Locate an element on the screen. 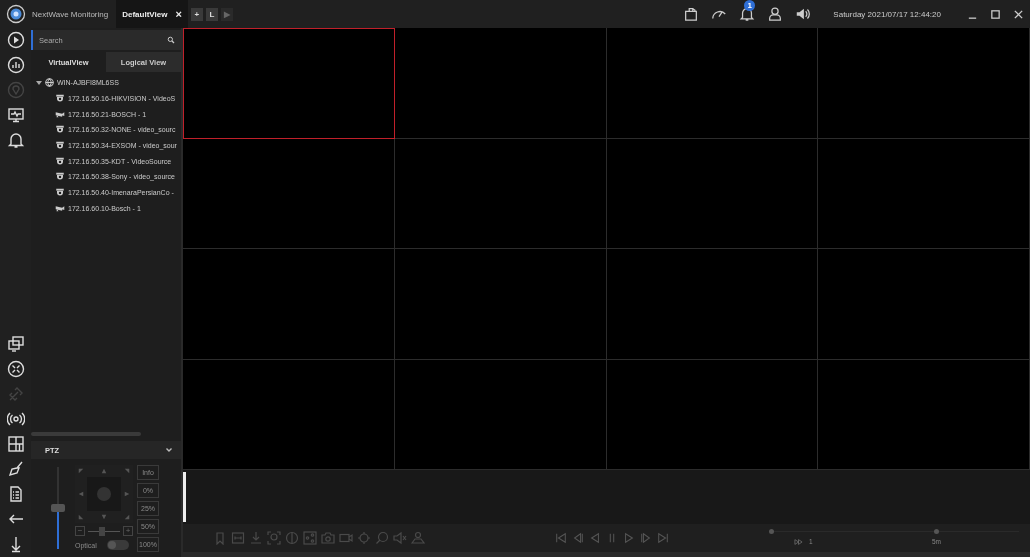  clipboard-icon is located at coordinates (691, 14).